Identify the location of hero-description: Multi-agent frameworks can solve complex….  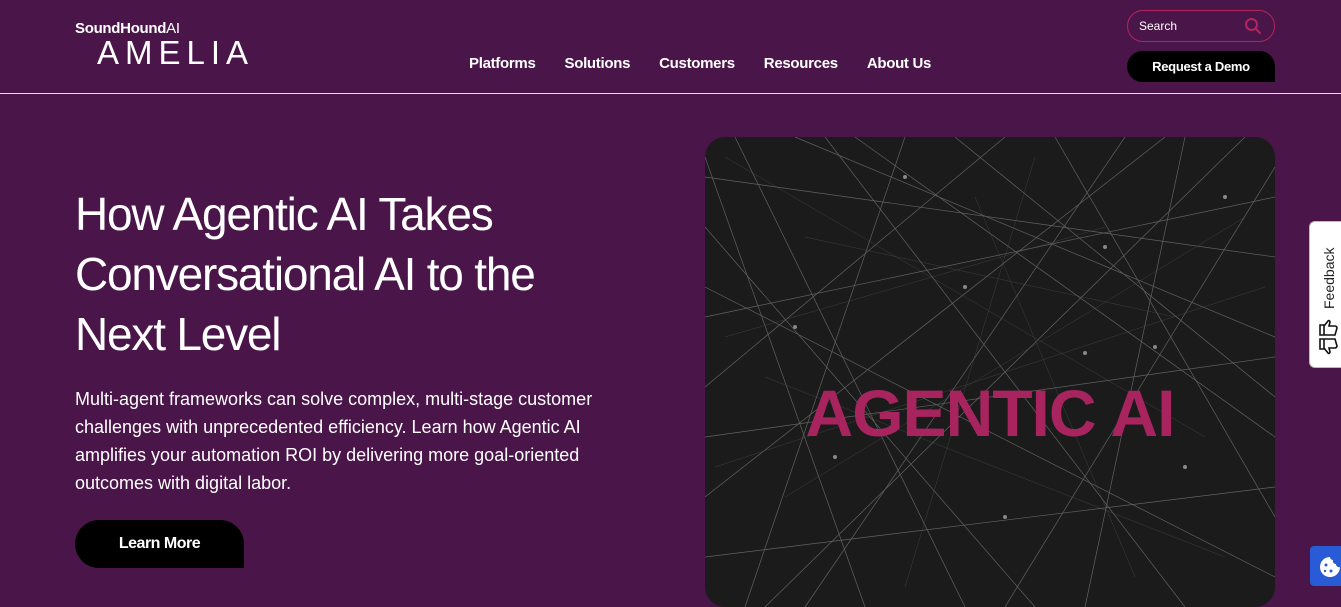
(334, 441).